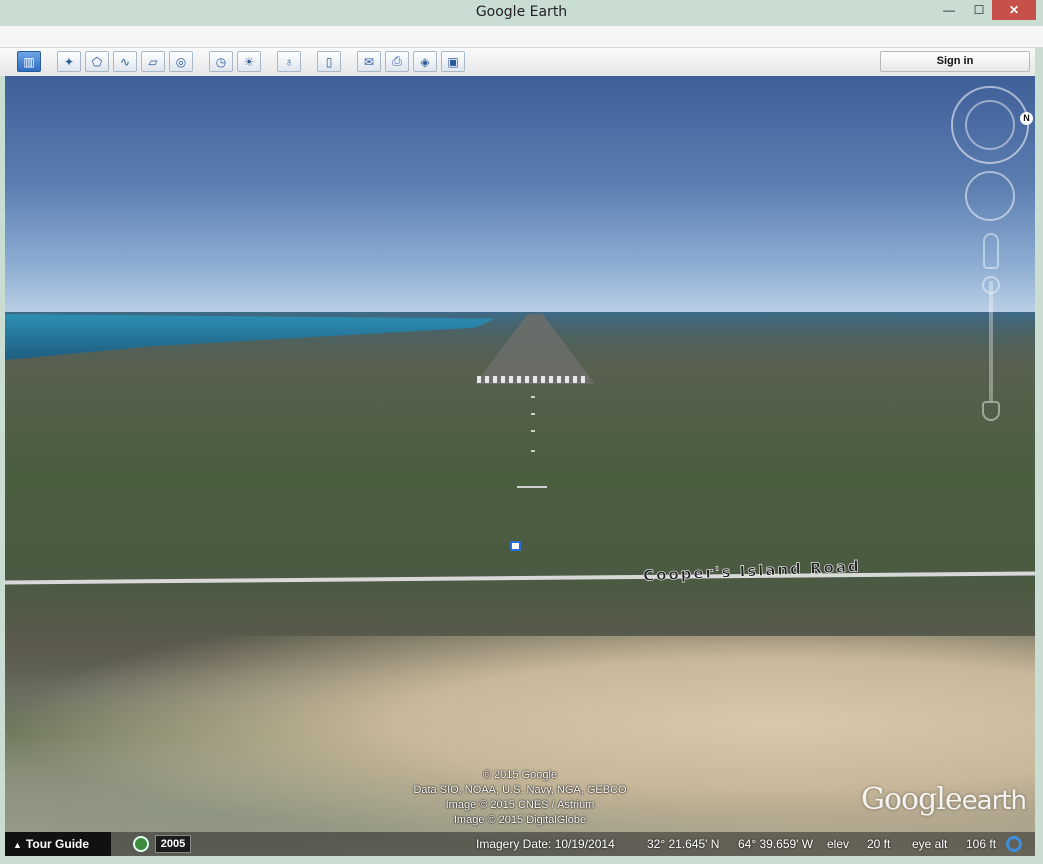 The width and height of the screenshot is (1043, 864). I want to click on maximize-button: ☐, so click(979, 10).